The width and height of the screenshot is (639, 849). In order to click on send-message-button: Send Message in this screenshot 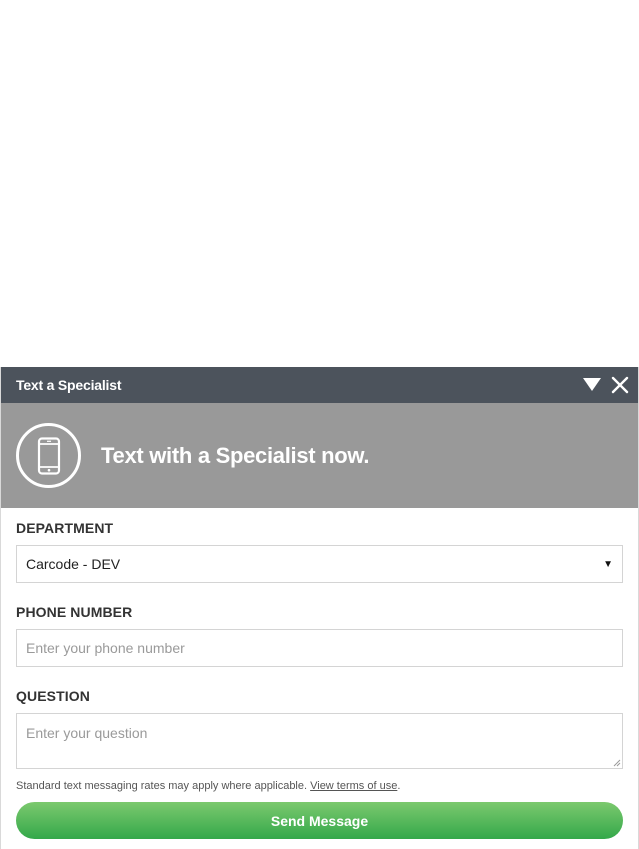, I will do `click(319, 820)`.